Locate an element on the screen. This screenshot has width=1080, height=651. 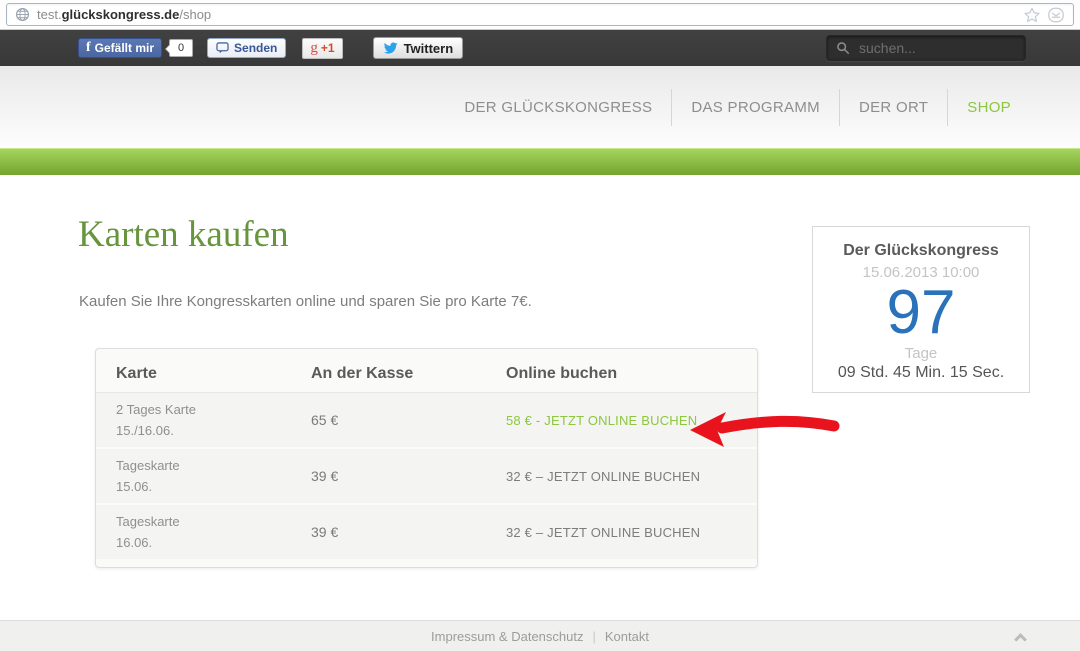
site-search-box is located at coordinates (926, 48).